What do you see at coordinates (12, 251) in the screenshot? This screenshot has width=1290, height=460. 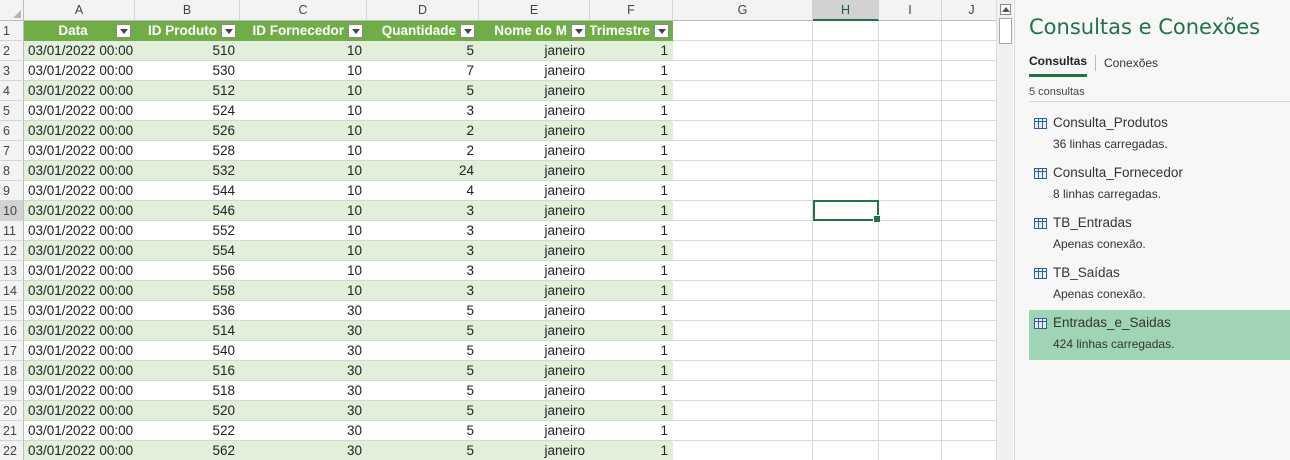 I see `row-number: 12` at bounding box center [12, 251].